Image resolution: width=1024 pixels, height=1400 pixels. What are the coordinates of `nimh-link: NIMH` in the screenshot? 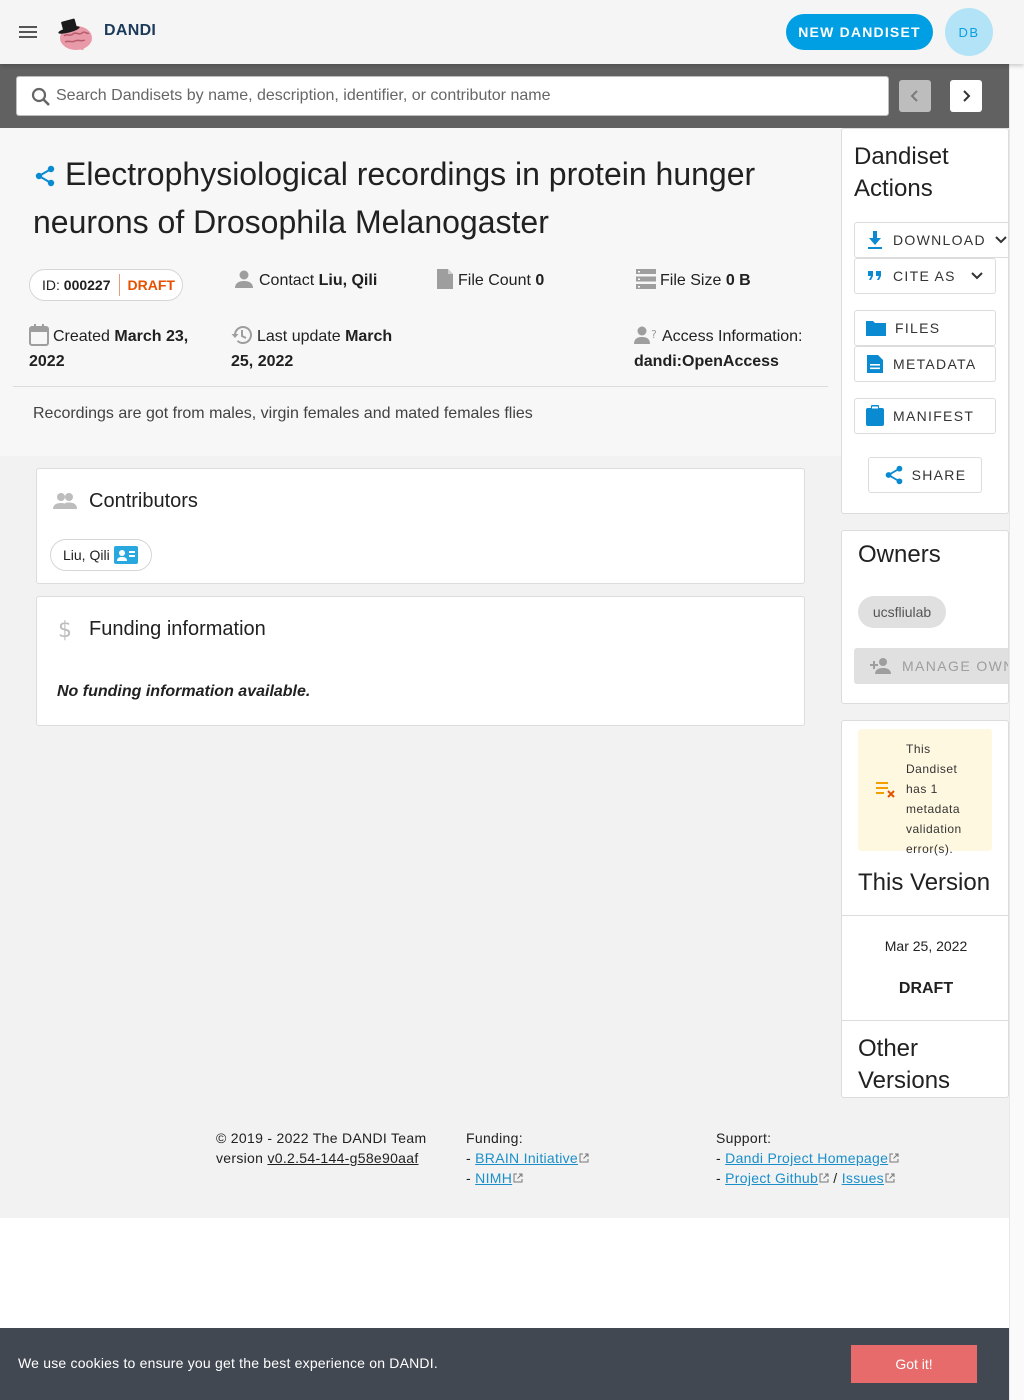 It's located at (493, 1178).